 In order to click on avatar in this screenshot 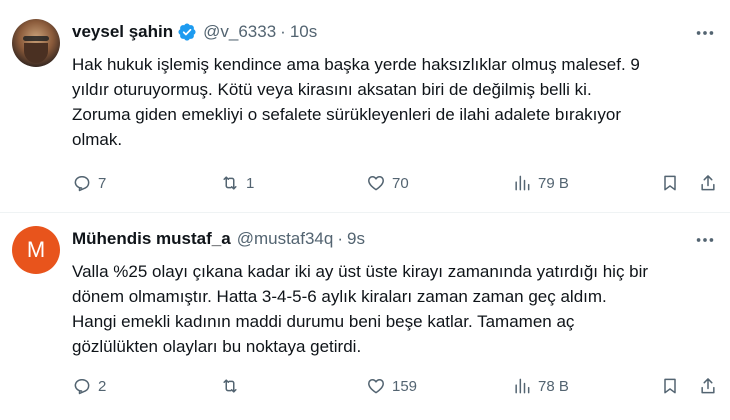, I will do `click(36, 43)`.